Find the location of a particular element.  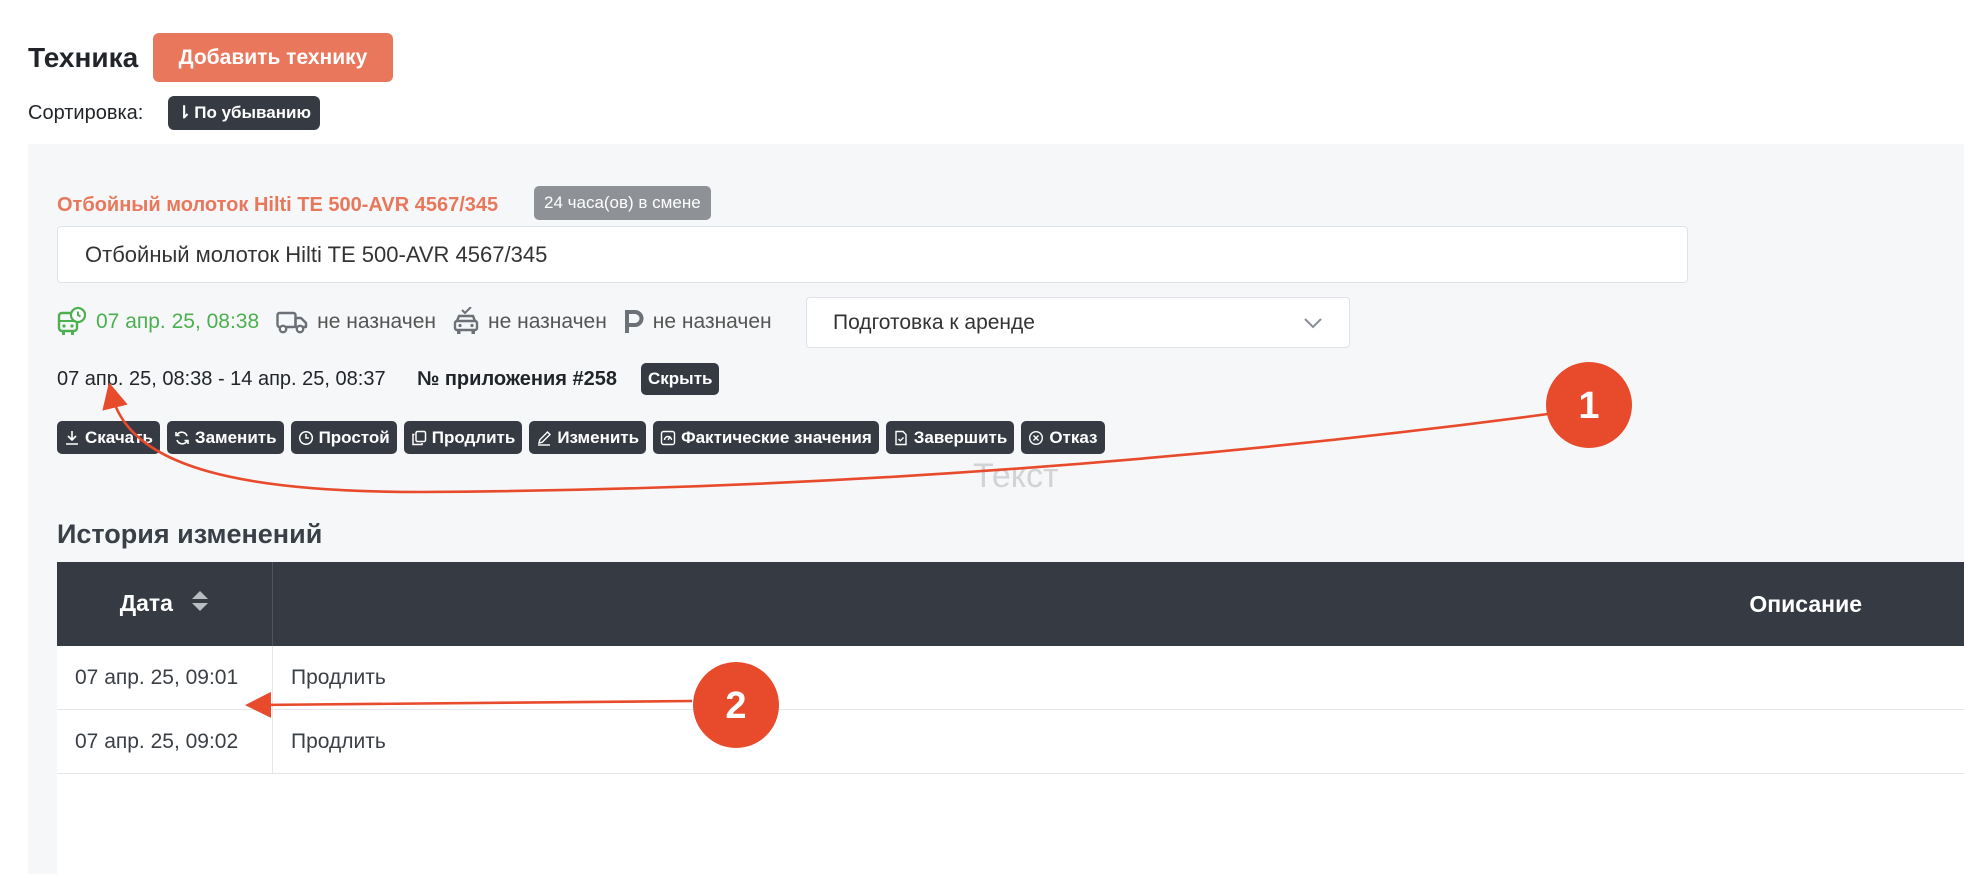

annotation-marker-2-label: 2 is located at coordinates (735, 706).